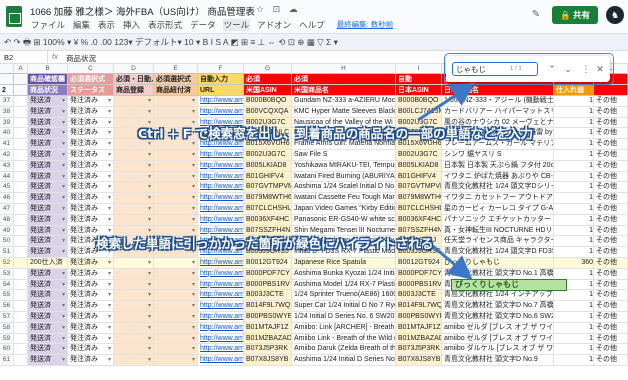 Image resolution: width=628 pixels, height=380 pixels. Describe the element at coordinates (7, 112) in the screenshot. I see `row-number: 38` at that location.